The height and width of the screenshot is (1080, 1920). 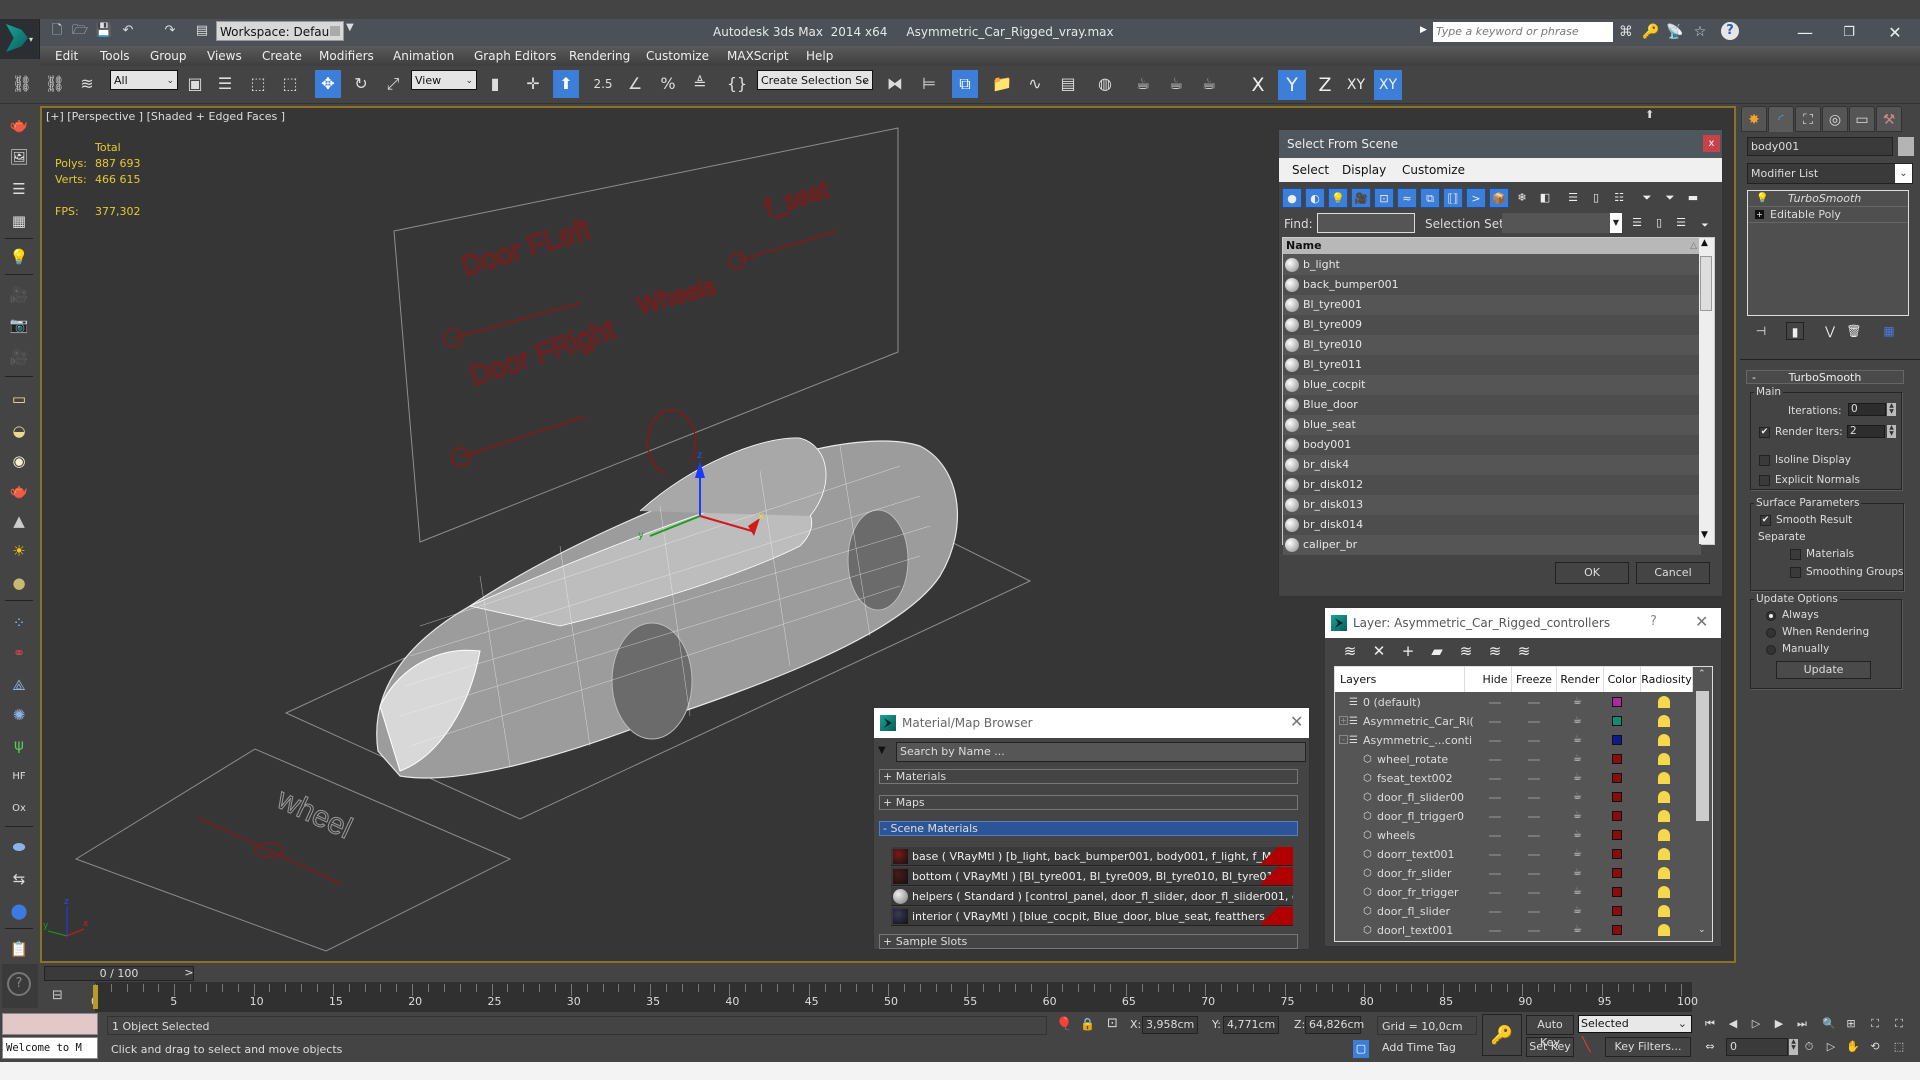 I want to click on auto-key-button: Auto Key, so click(x=1550, y=1032).